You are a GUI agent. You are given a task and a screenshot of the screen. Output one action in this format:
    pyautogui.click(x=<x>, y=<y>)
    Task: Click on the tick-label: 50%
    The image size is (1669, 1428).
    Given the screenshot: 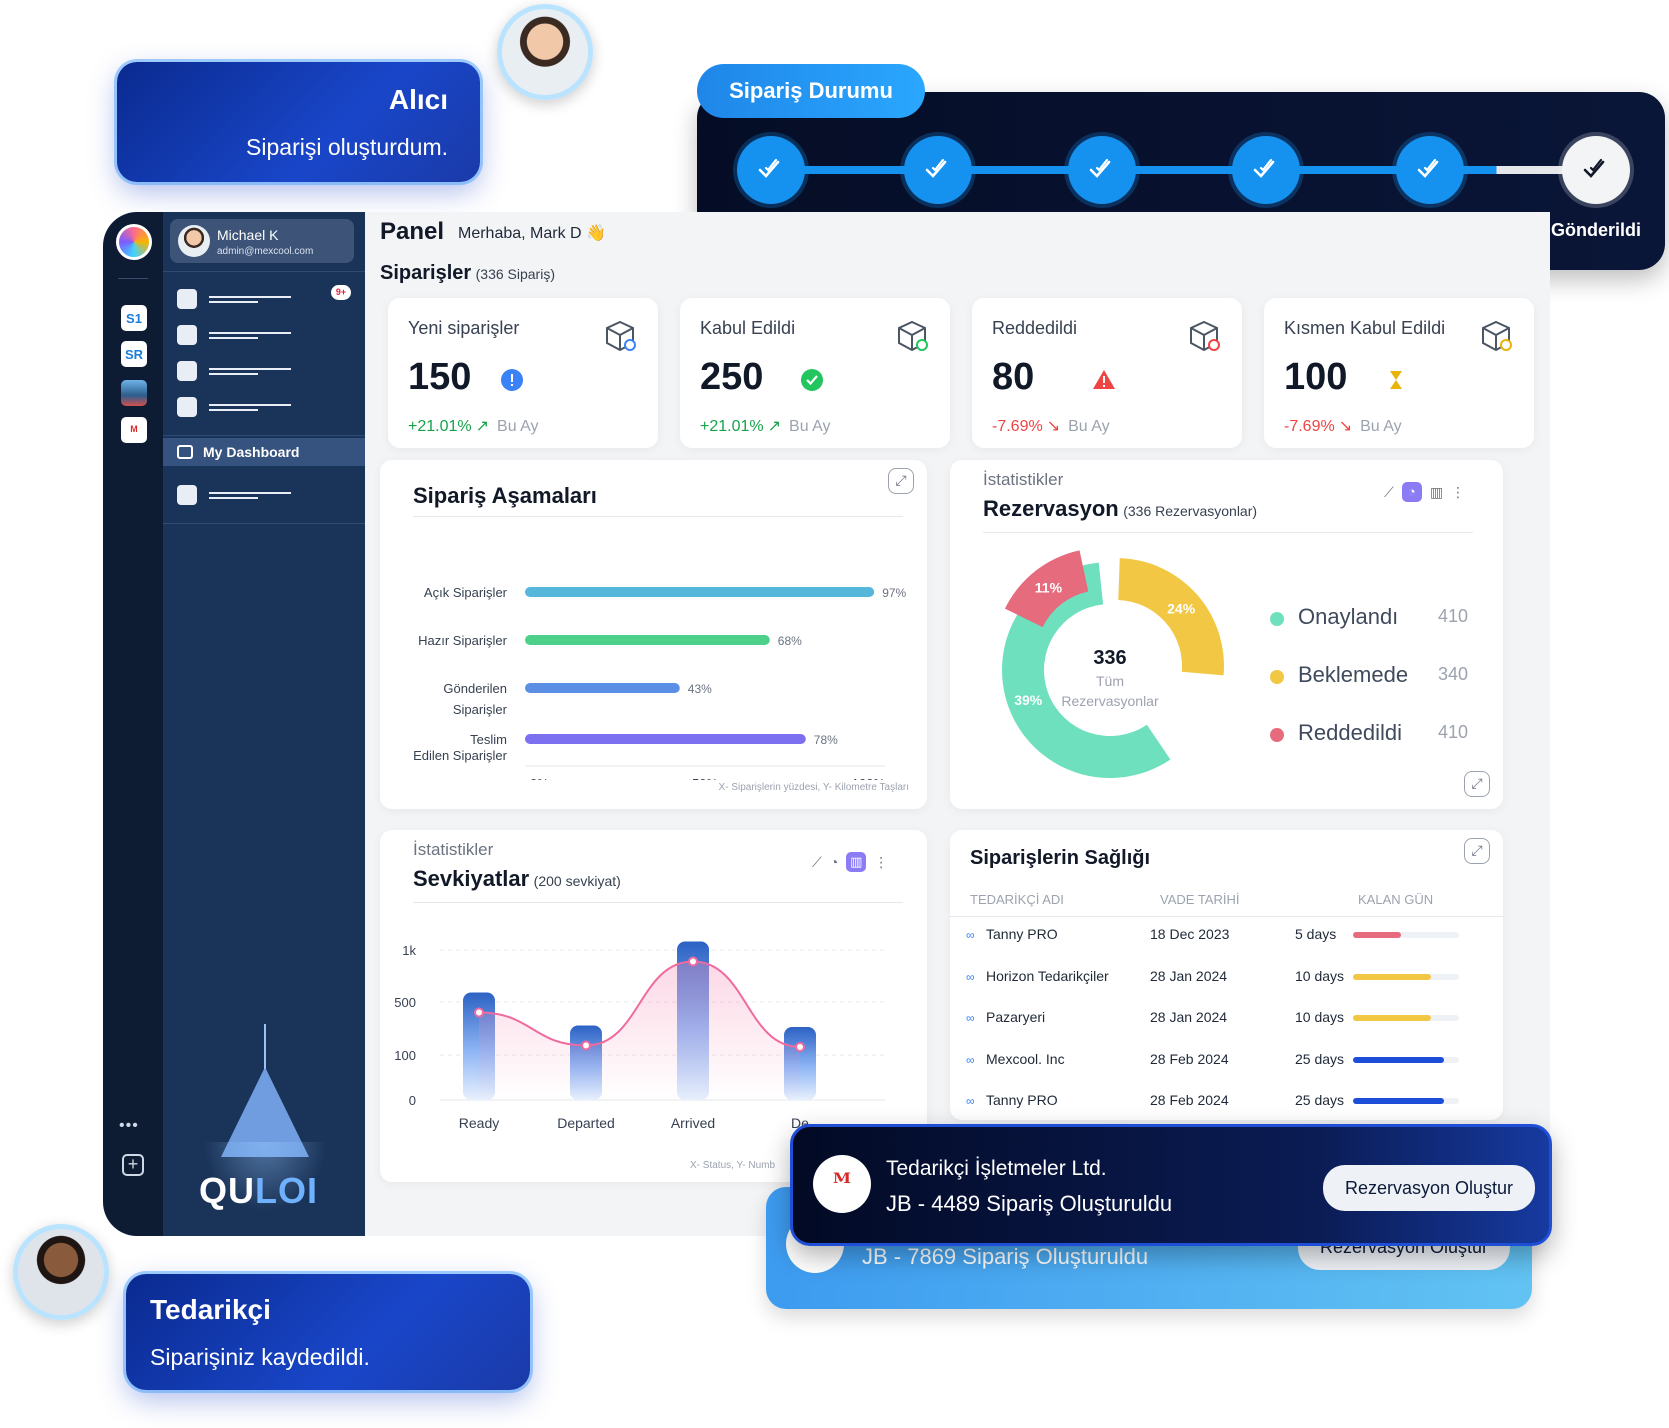 What is the action you would take?
    pyautogui.click(x=705, y=778)
    